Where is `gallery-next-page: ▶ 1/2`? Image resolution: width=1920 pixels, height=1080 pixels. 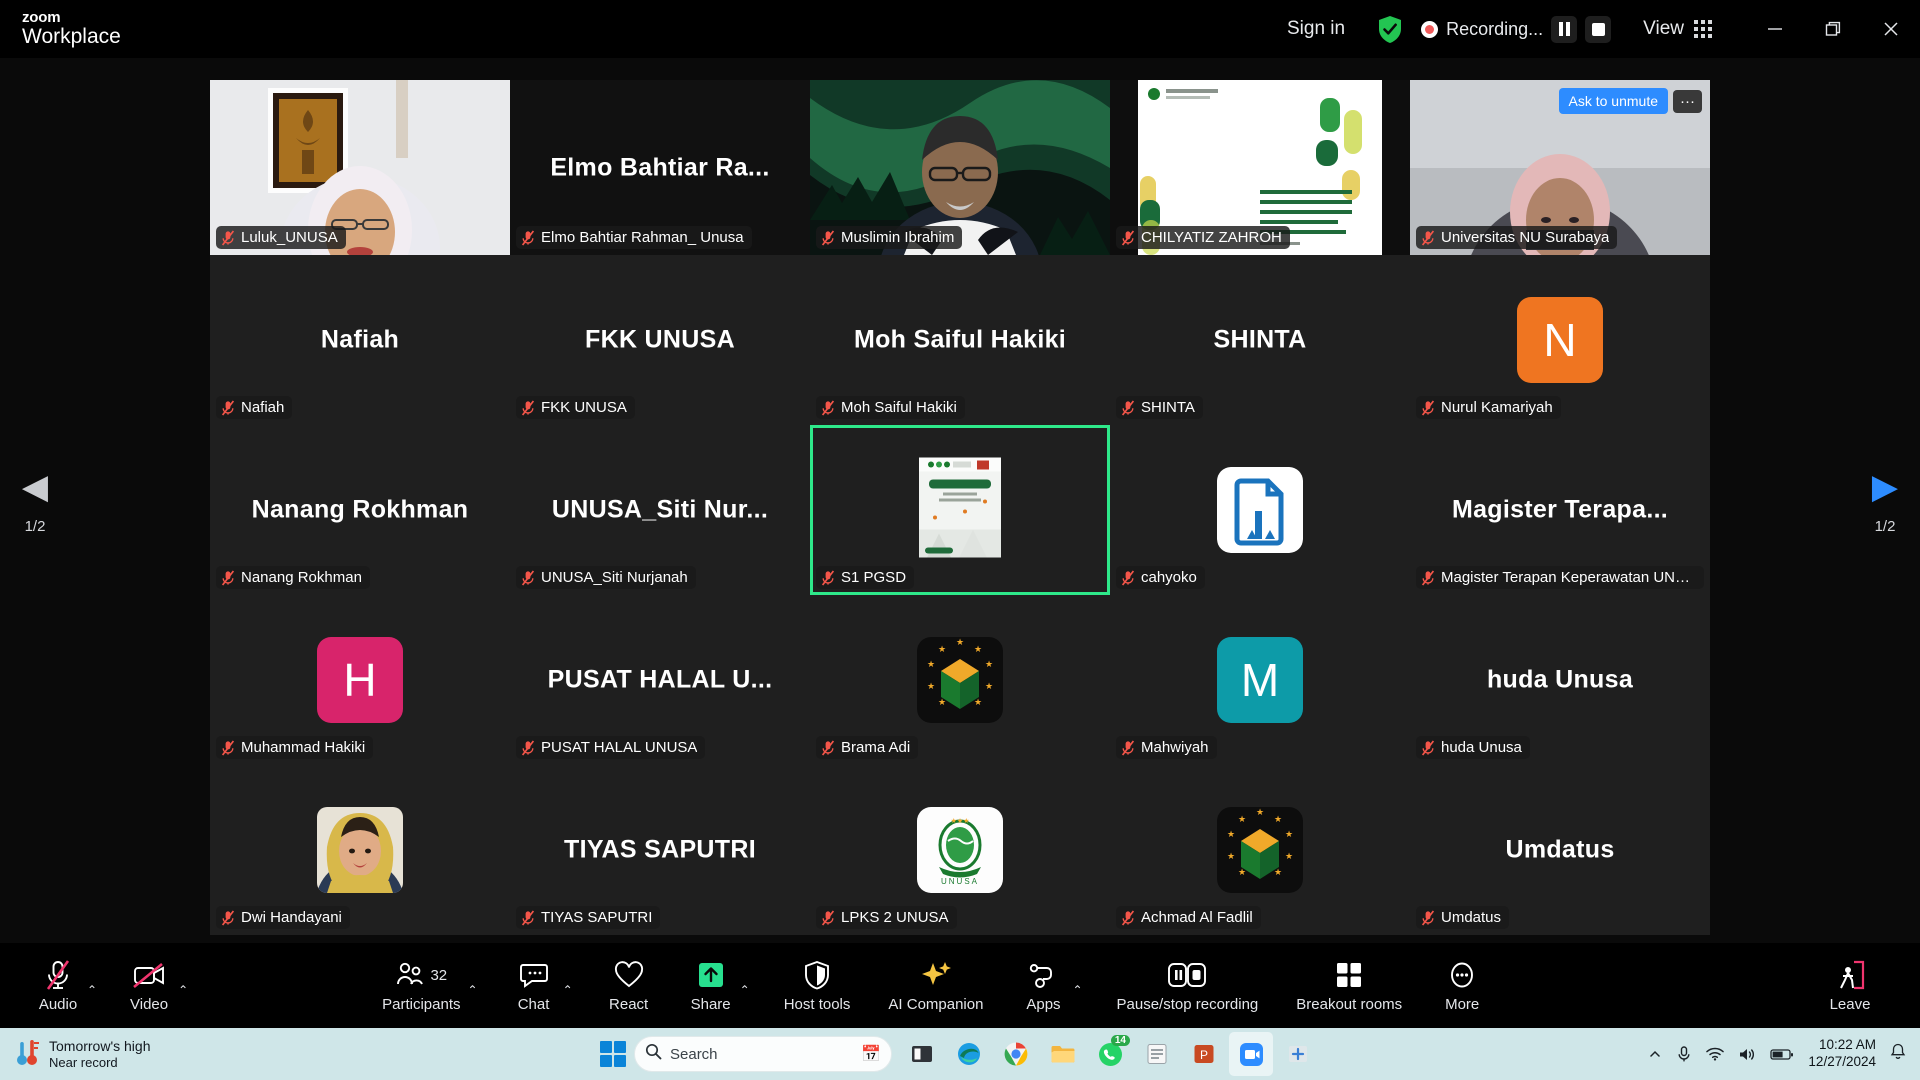
gallery-next-page: ▶ 1/2 is located at coordinates (1885, 502).